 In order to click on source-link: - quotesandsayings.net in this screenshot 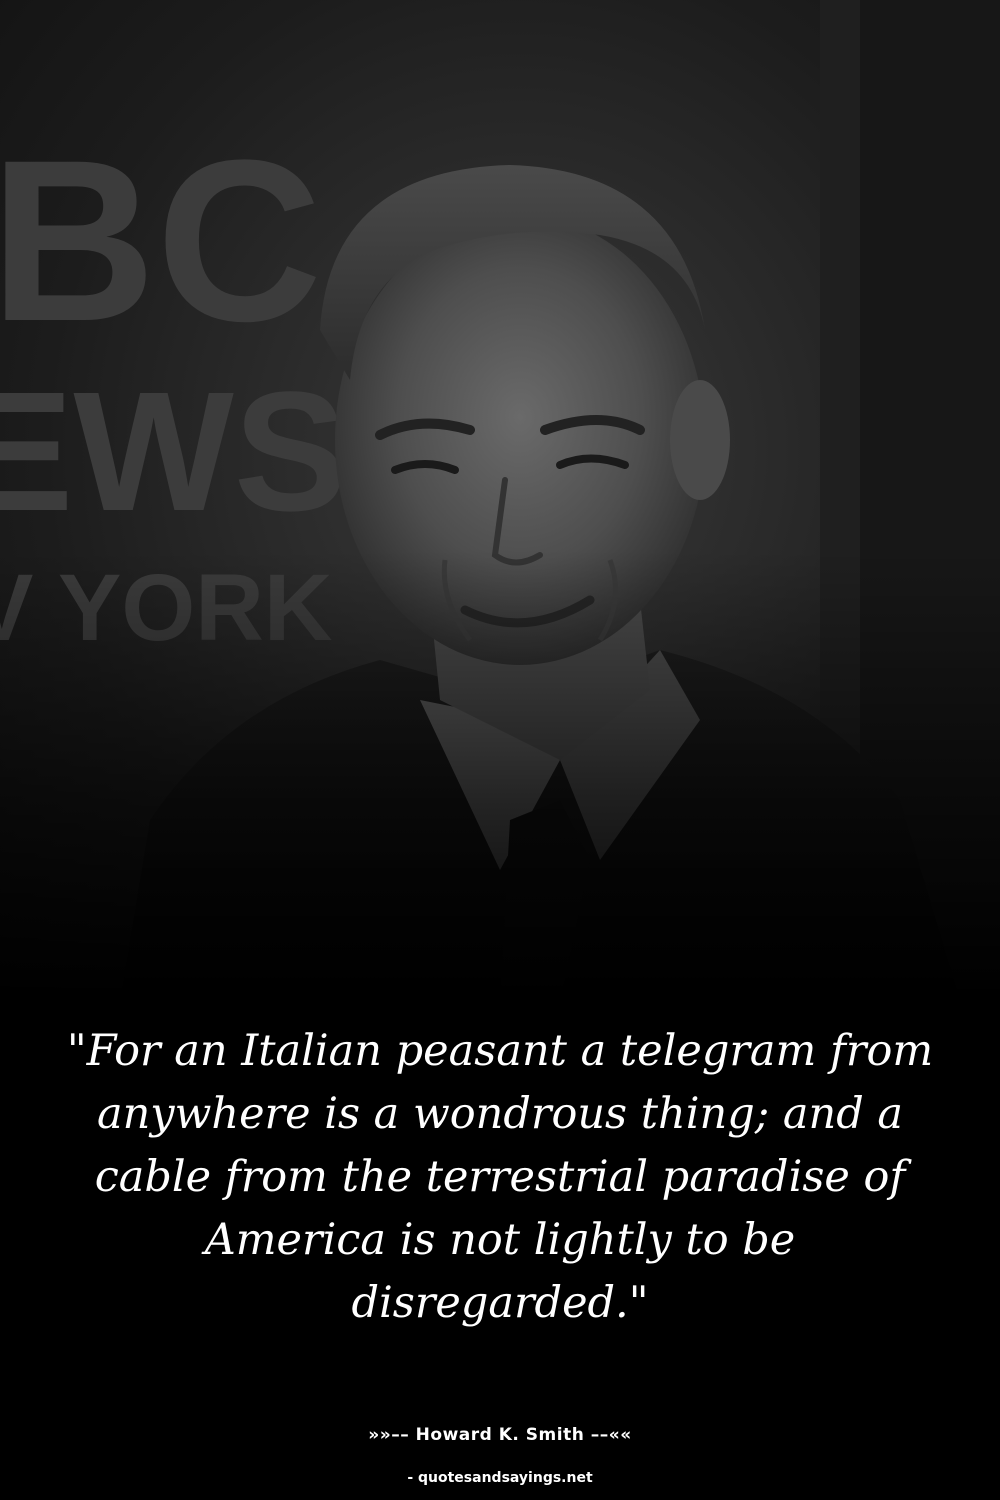, I will do `click(500, 1478)`.